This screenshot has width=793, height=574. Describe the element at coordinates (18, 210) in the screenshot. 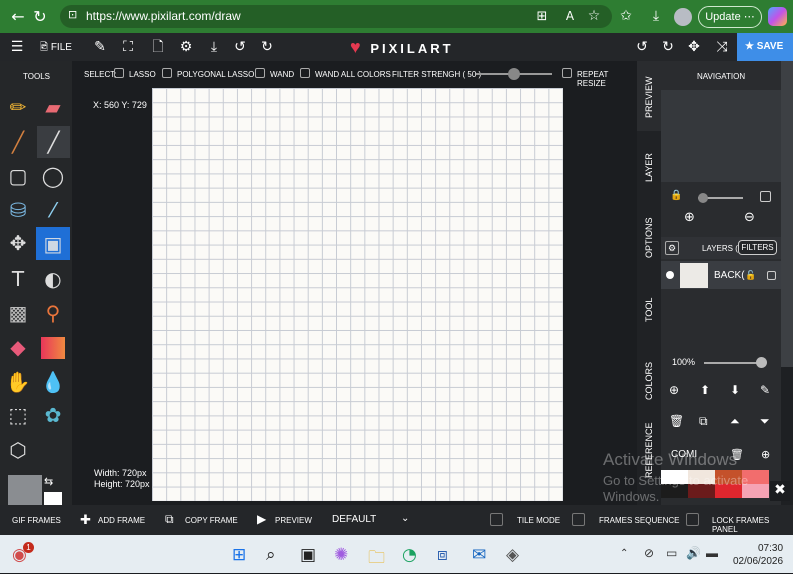

I see `bucket-icon: ⛁` at that location.